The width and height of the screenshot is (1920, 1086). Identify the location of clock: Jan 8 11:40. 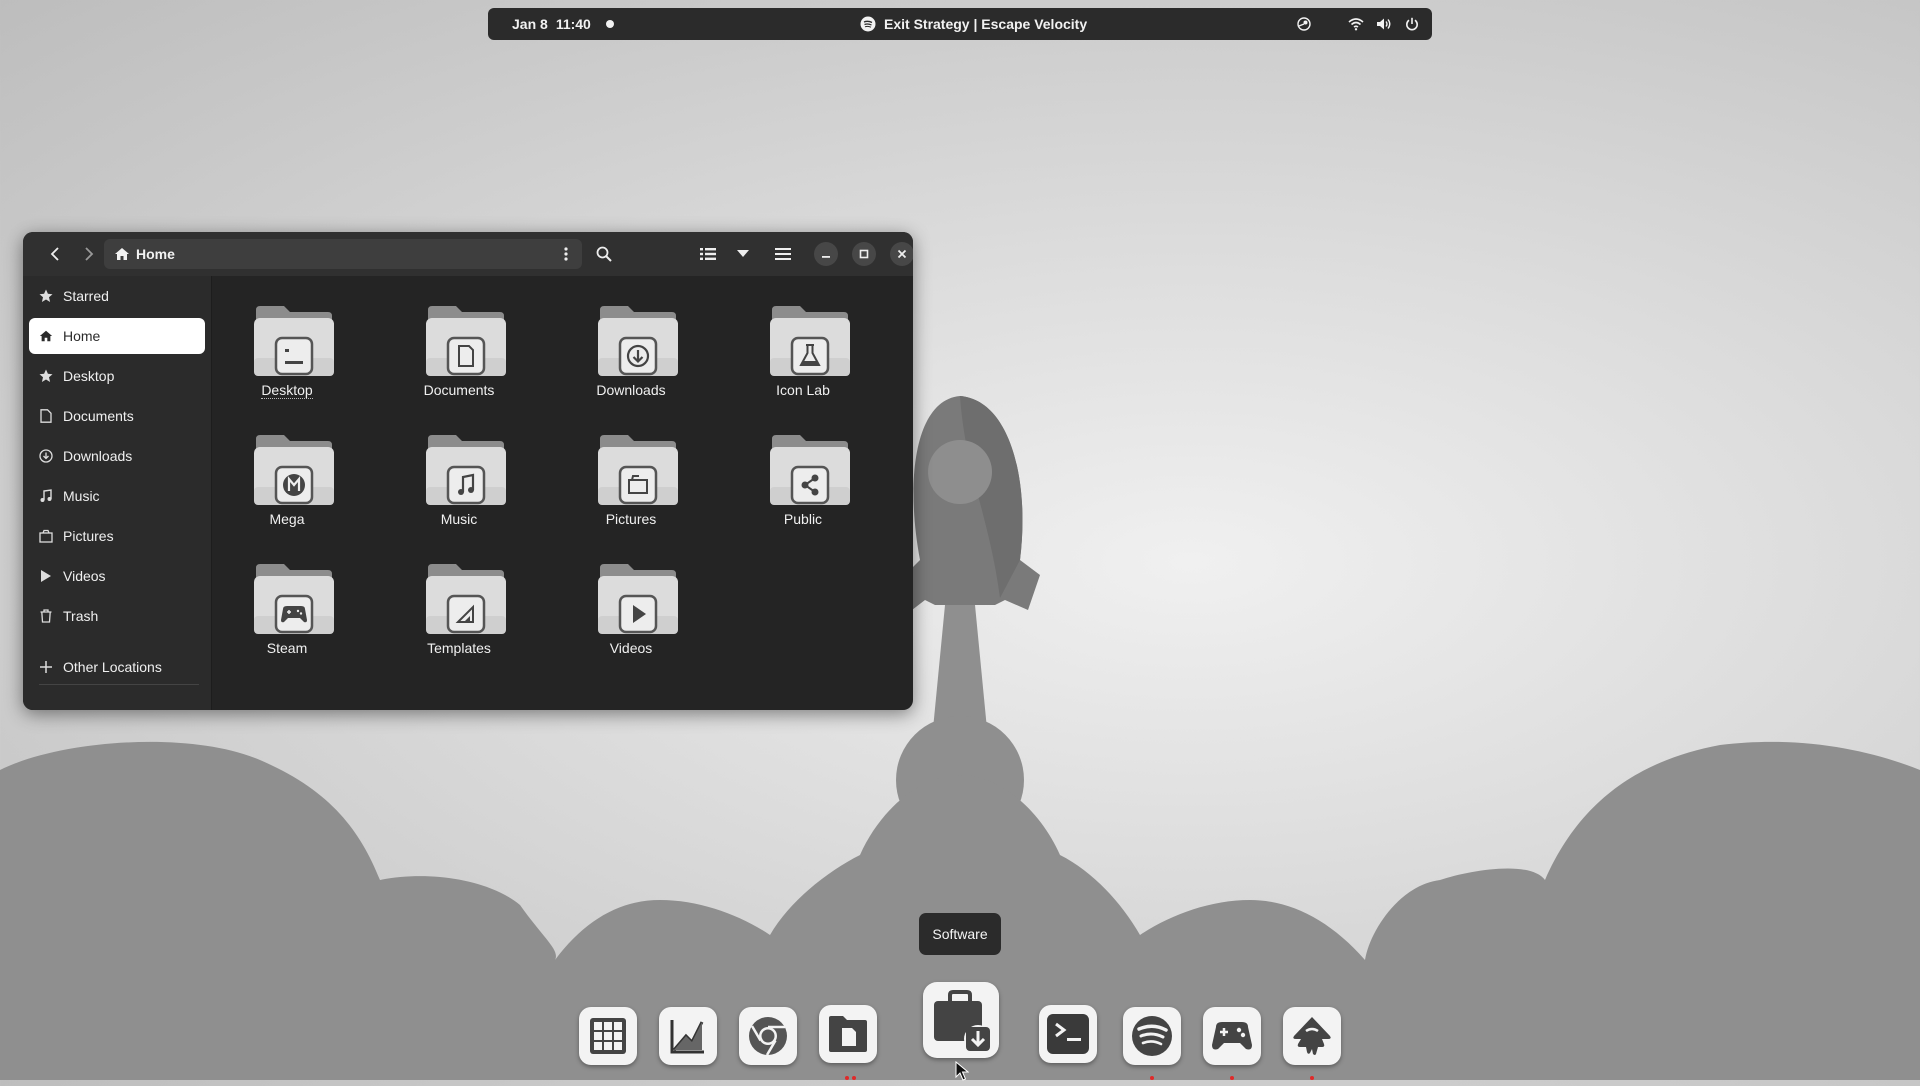
(551, 24).